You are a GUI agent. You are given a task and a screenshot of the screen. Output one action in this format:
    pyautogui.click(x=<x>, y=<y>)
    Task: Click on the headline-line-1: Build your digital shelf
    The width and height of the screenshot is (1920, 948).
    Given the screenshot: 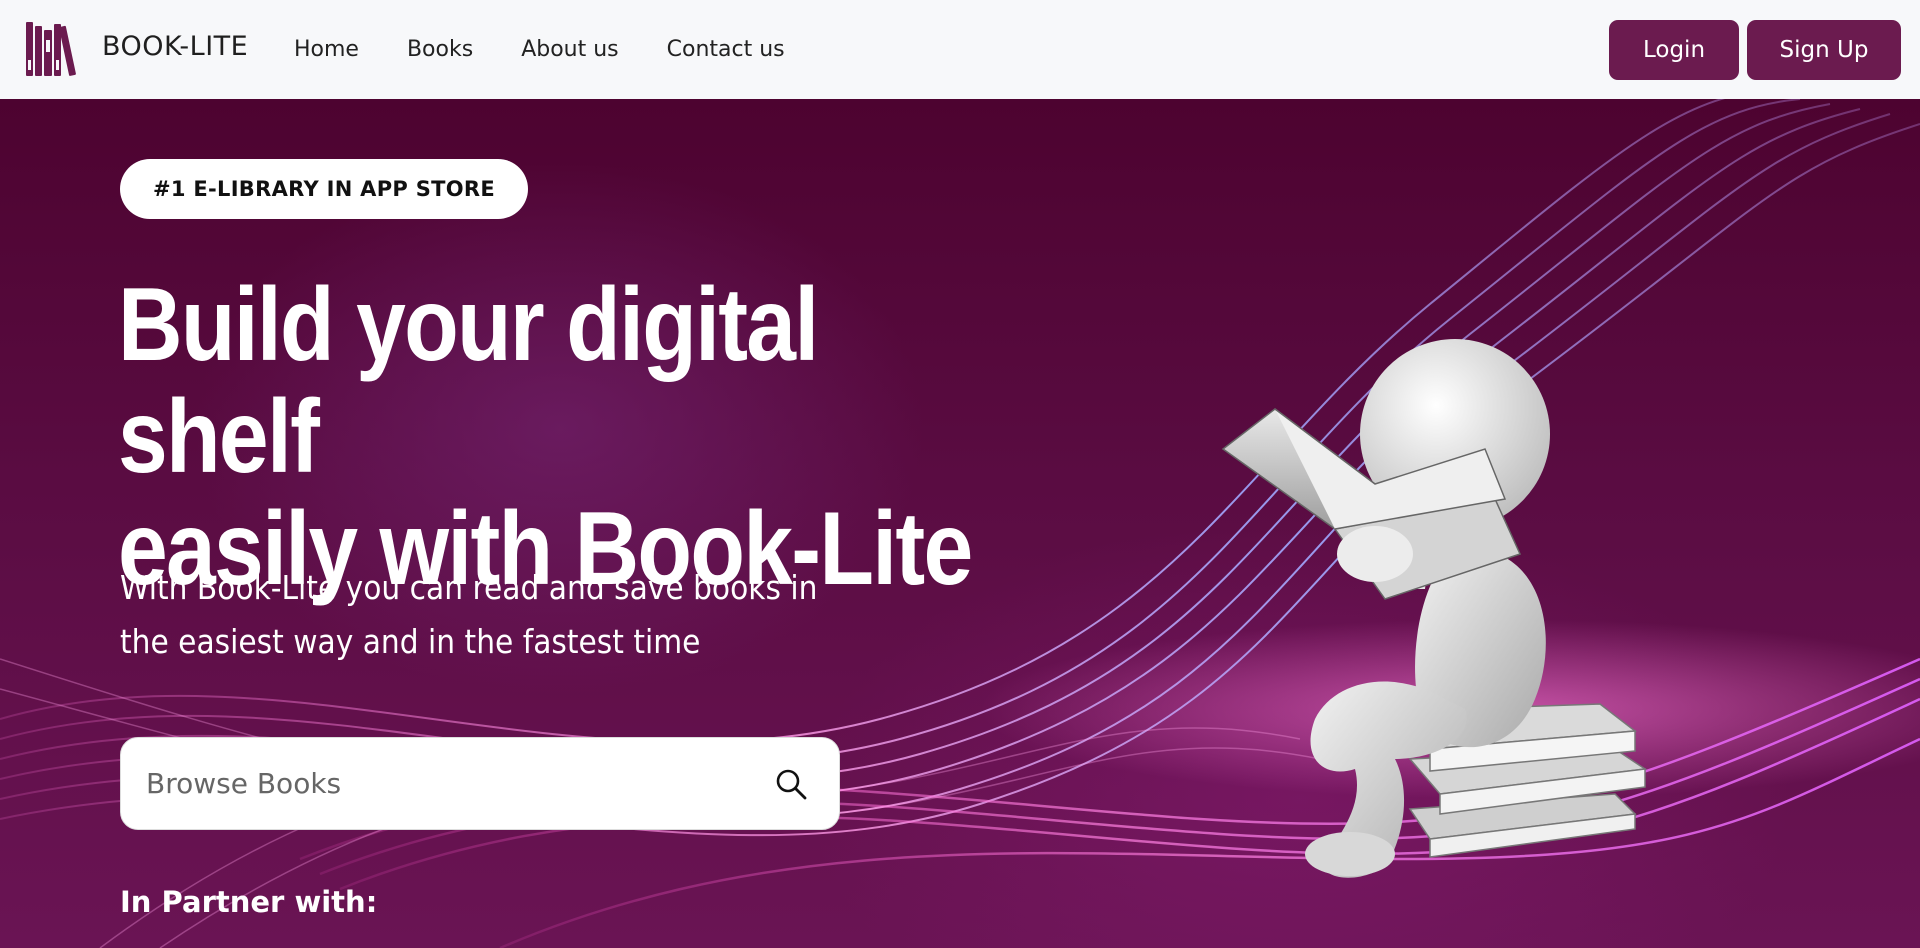 What is the action you would take?
    pyautogui.click(x=468, y=381)
    